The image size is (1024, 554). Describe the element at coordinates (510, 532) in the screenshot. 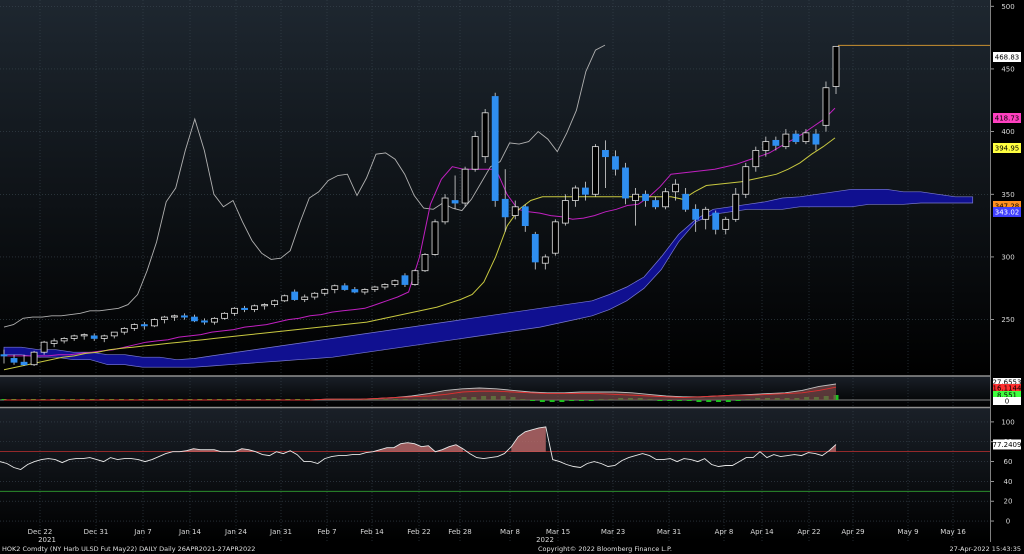

I see `x-tick-label: Mar 8` at that location.